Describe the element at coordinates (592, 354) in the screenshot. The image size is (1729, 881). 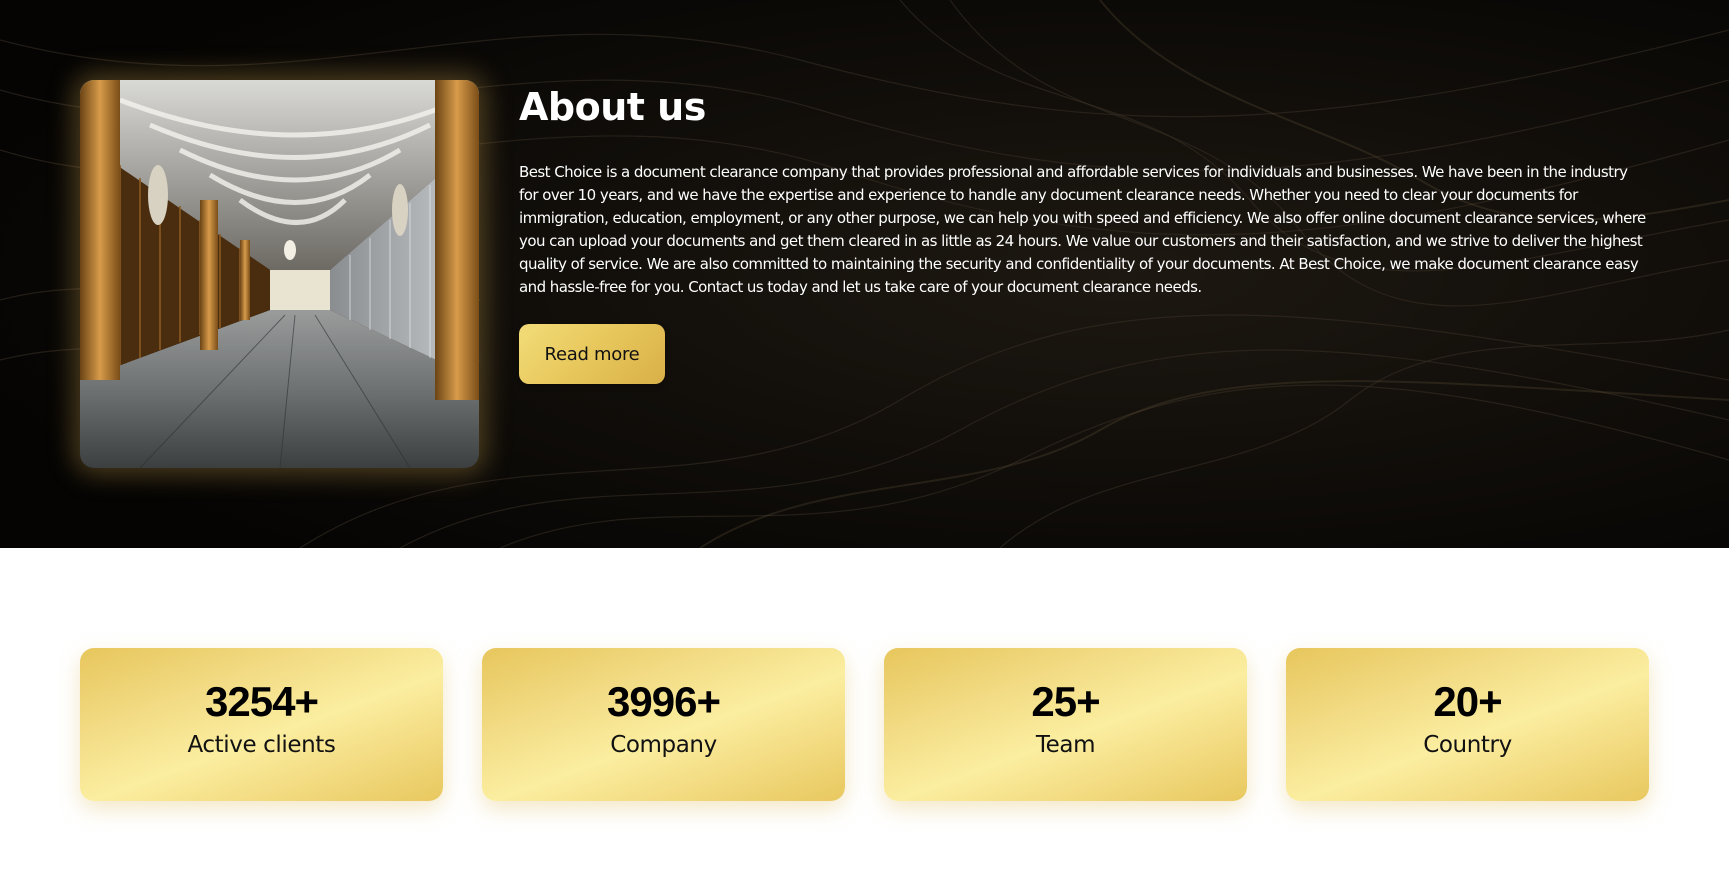
I see `read-more-button: Read more` at that location.